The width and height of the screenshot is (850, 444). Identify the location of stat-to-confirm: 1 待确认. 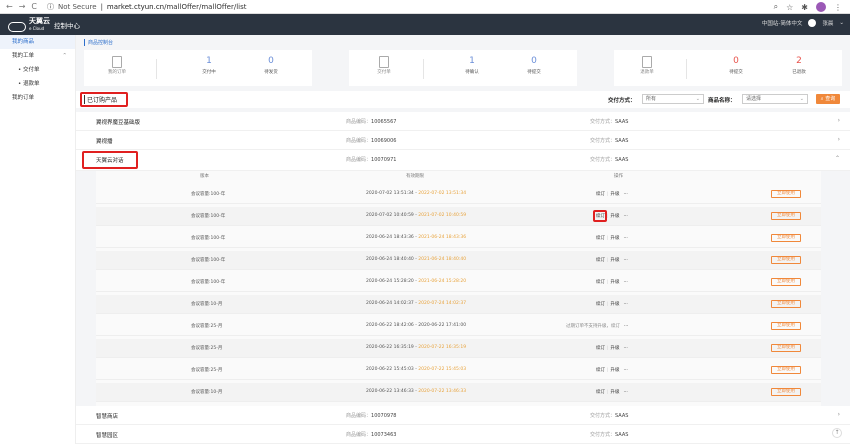
(472, 62).